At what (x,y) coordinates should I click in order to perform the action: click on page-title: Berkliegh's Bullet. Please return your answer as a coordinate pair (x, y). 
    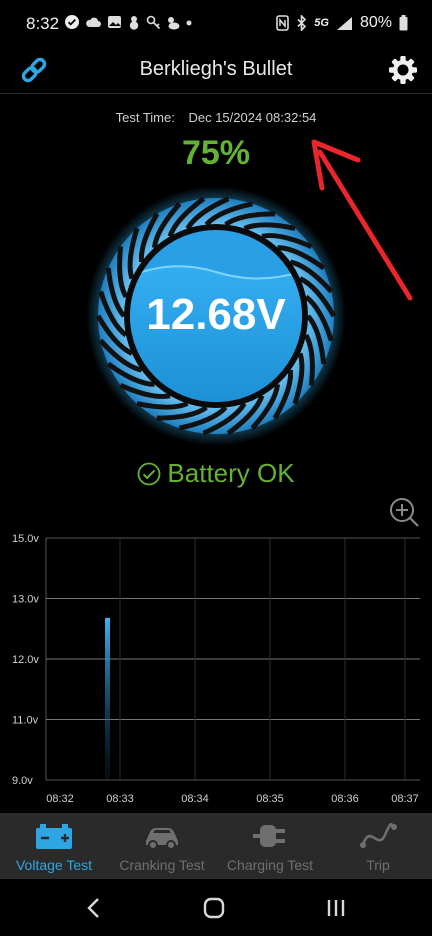
    Looking at the image, I should click on (216, 69).